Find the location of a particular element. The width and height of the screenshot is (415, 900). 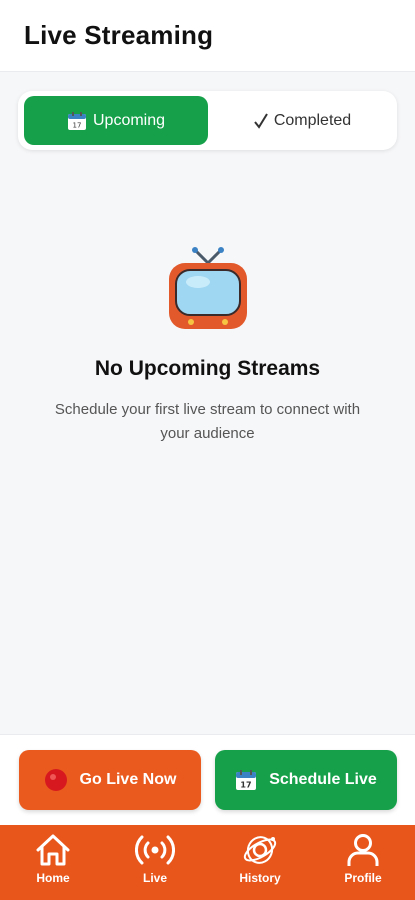

tab-upcoming-label: Upcoming is located at coordinates (129, 120).